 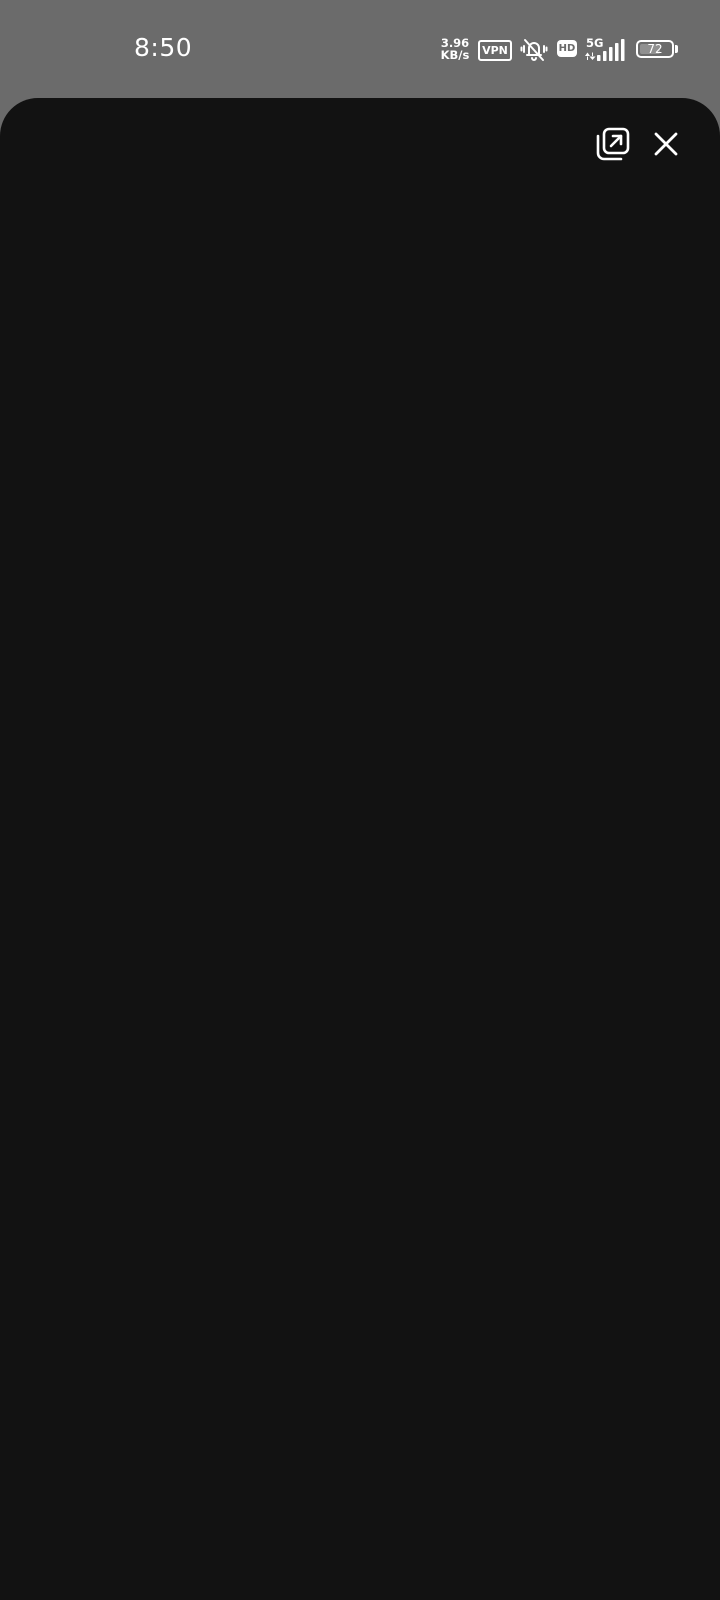 What do you see at coordinates (163, 47) in the screenshot?
I see `clock: 8:50` at bounding box center [163, 47].